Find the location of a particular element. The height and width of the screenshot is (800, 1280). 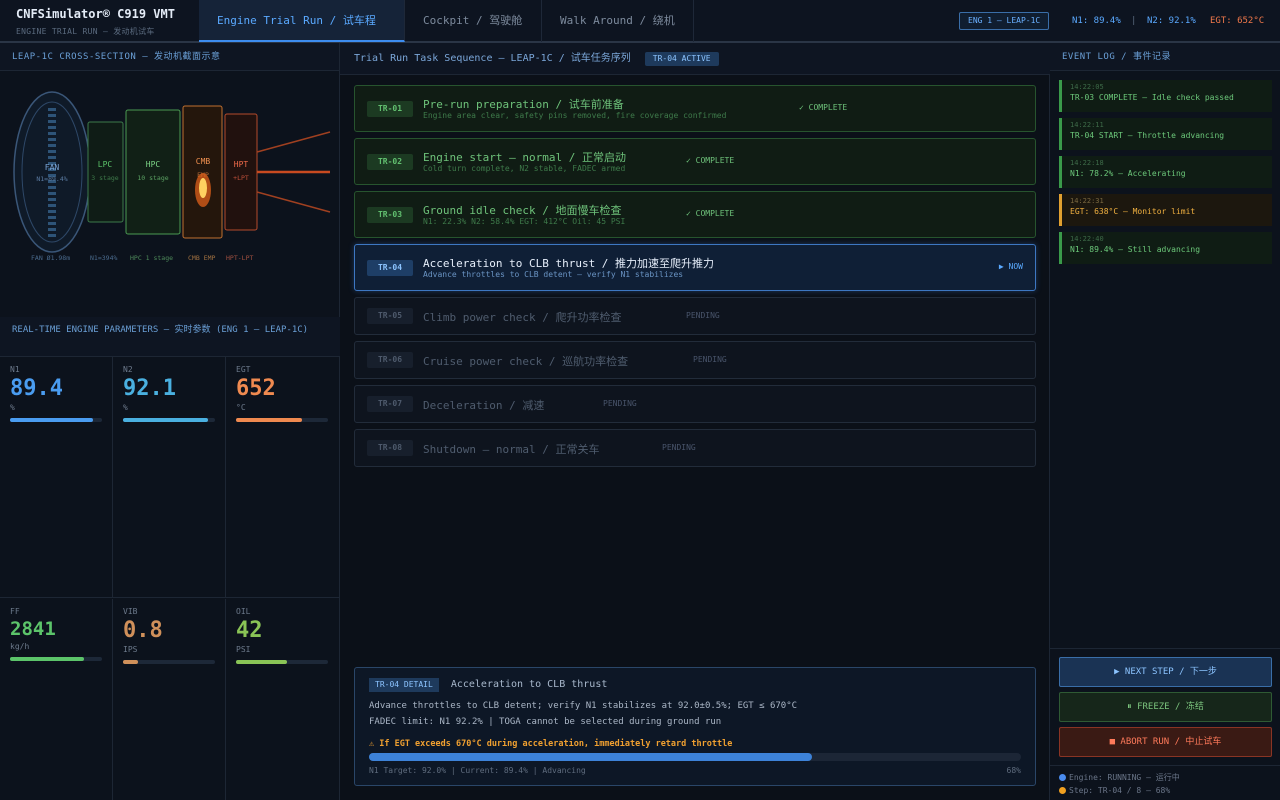

hpt-label: HPT is located at coordinates (241, 164).